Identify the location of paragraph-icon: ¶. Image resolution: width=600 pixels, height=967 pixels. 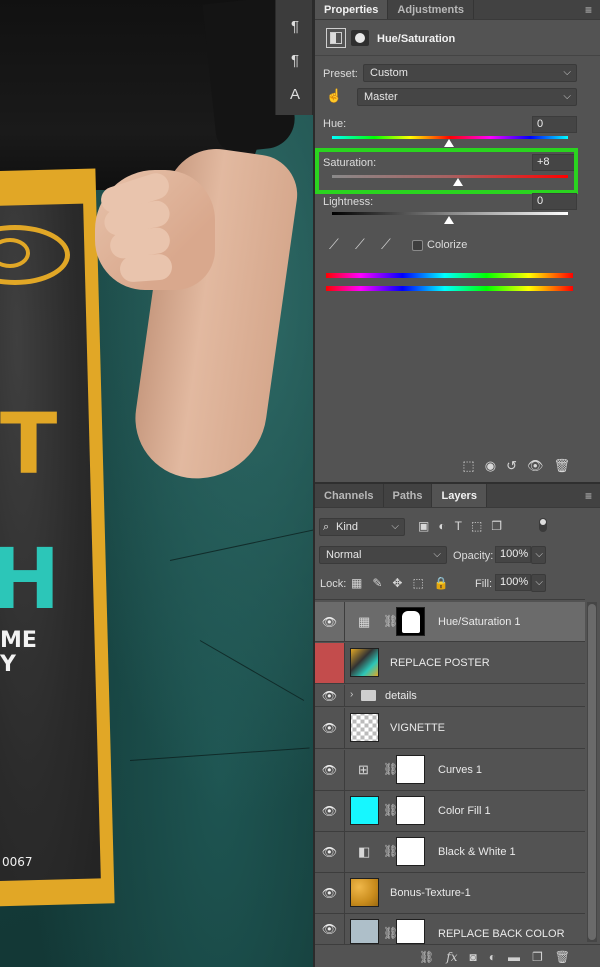
(295, 26).